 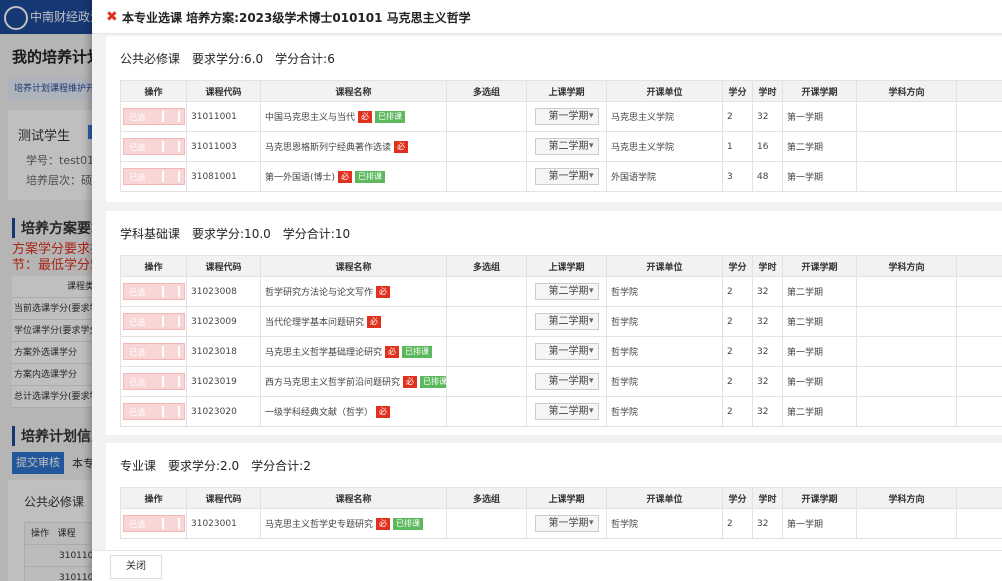 I want to click on course-name-cell: 中国马克思主义与当代必已排课, so click(x=353, y=116).